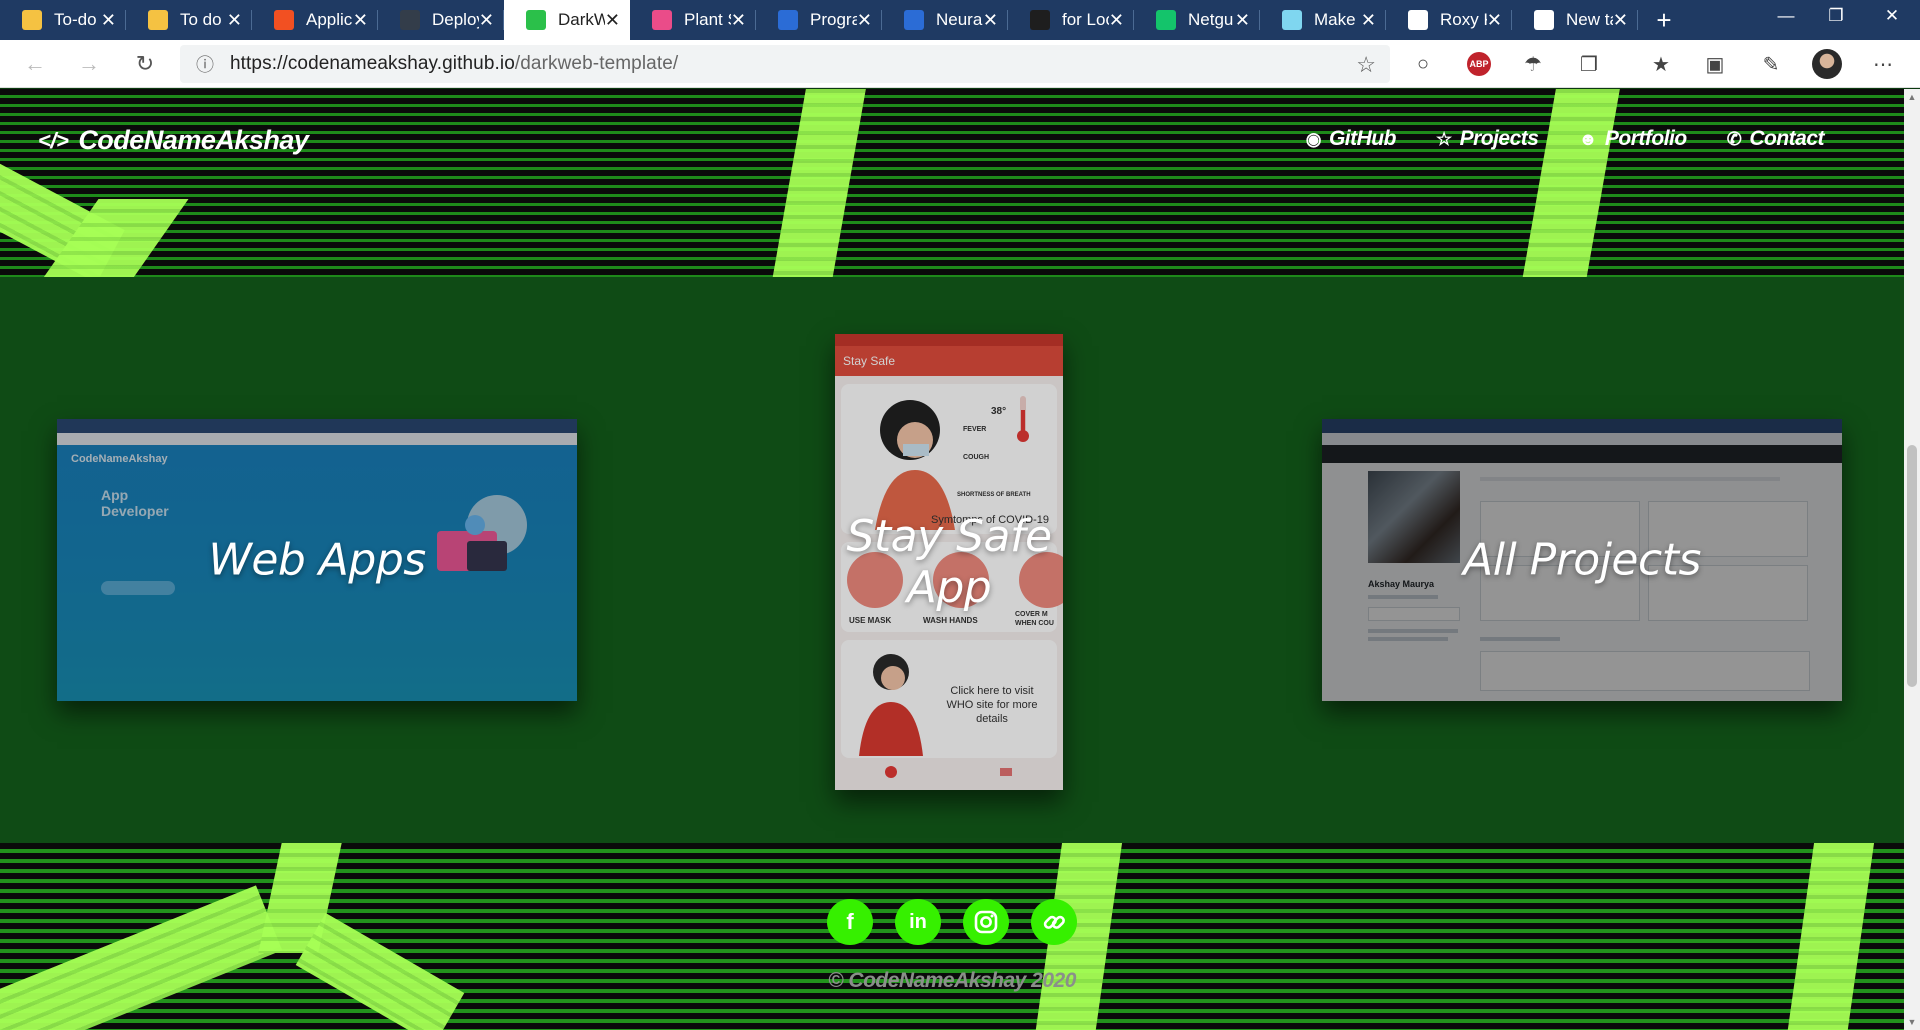 The image size is (1920, 1030). Describe the element at coordinates (1211, 19) in the screenshot. I see `tab-title: Netgu` at that location.